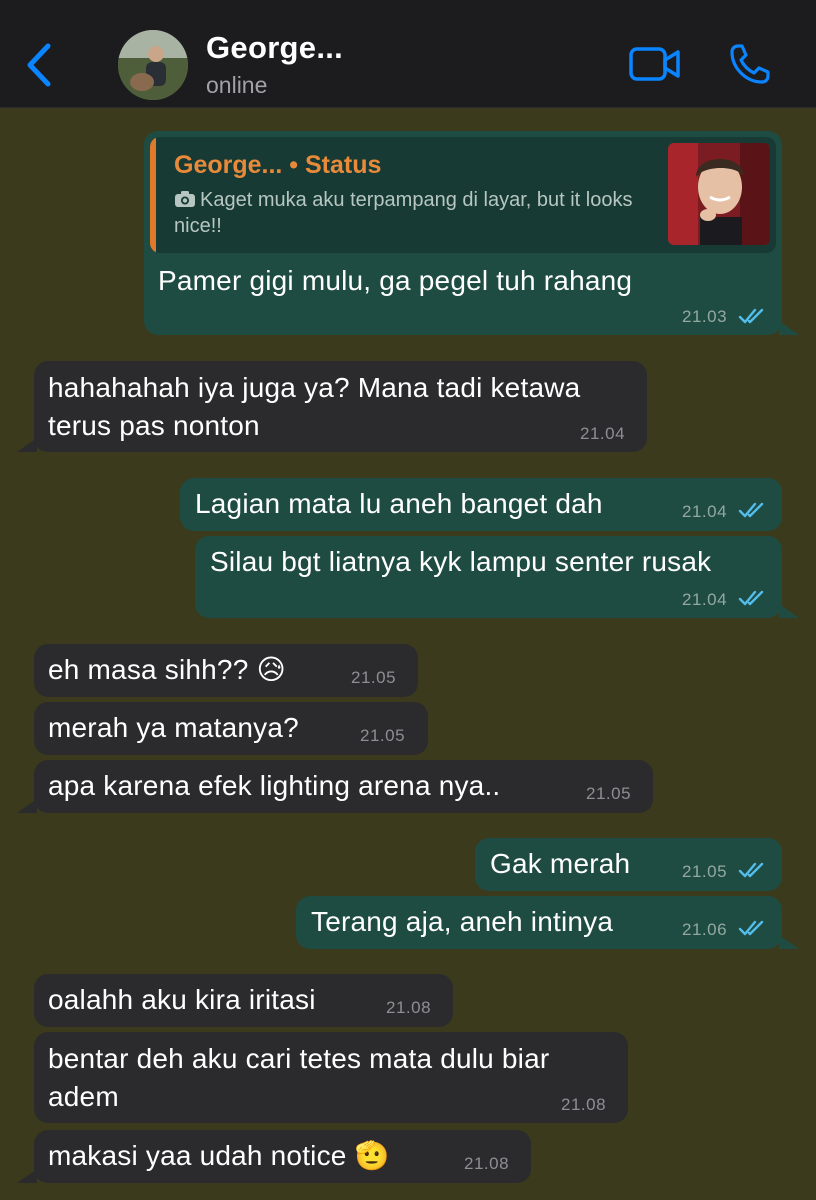 This screenshot has width=816, height=1200. I want to click on quote-accent-bar, so click(153, 195).